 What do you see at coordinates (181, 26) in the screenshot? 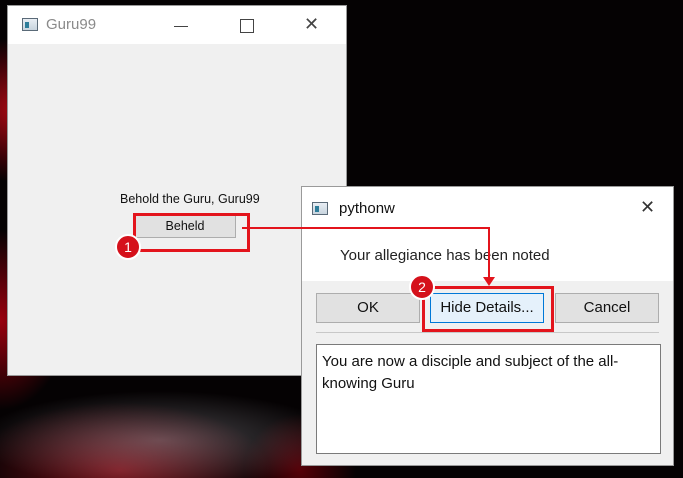
I see `minimize-icon` at bounding box center [181, 26].